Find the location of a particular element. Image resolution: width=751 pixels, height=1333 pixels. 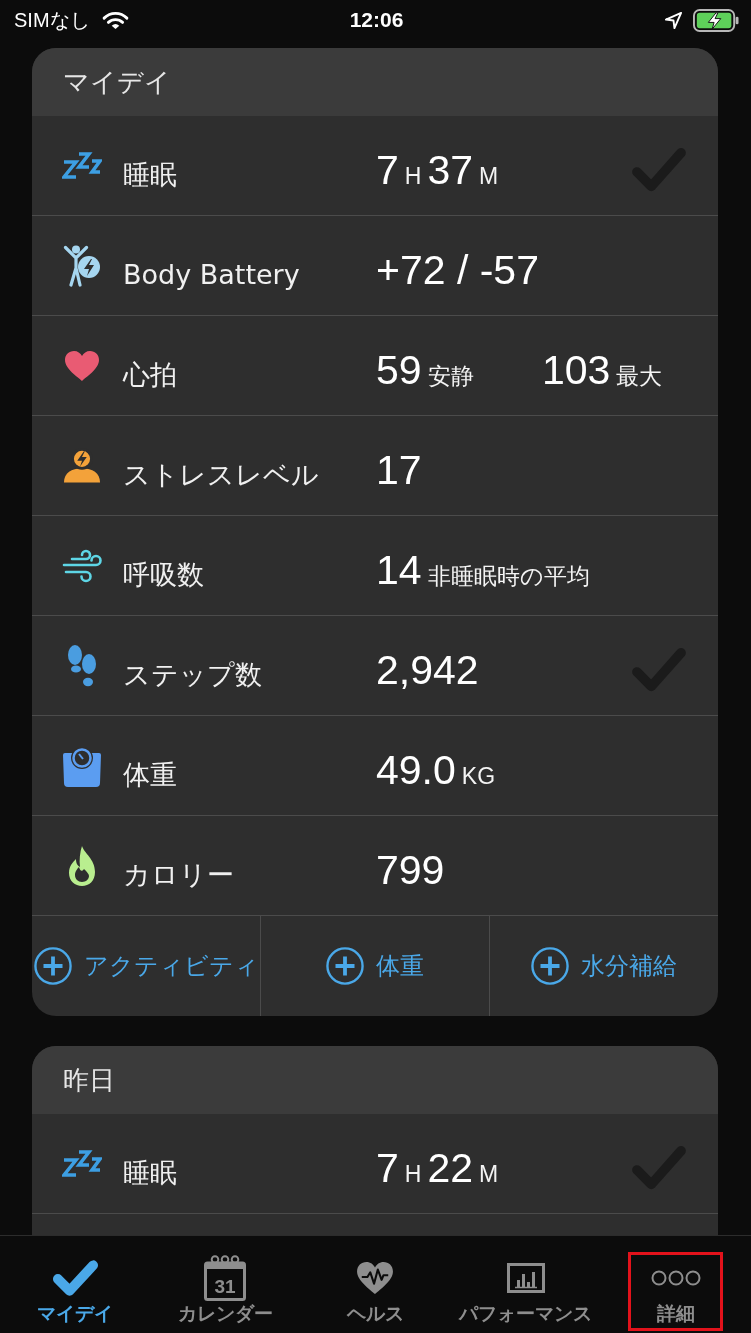

carrier-label: SIMなし is located at coordinates (52, 20).